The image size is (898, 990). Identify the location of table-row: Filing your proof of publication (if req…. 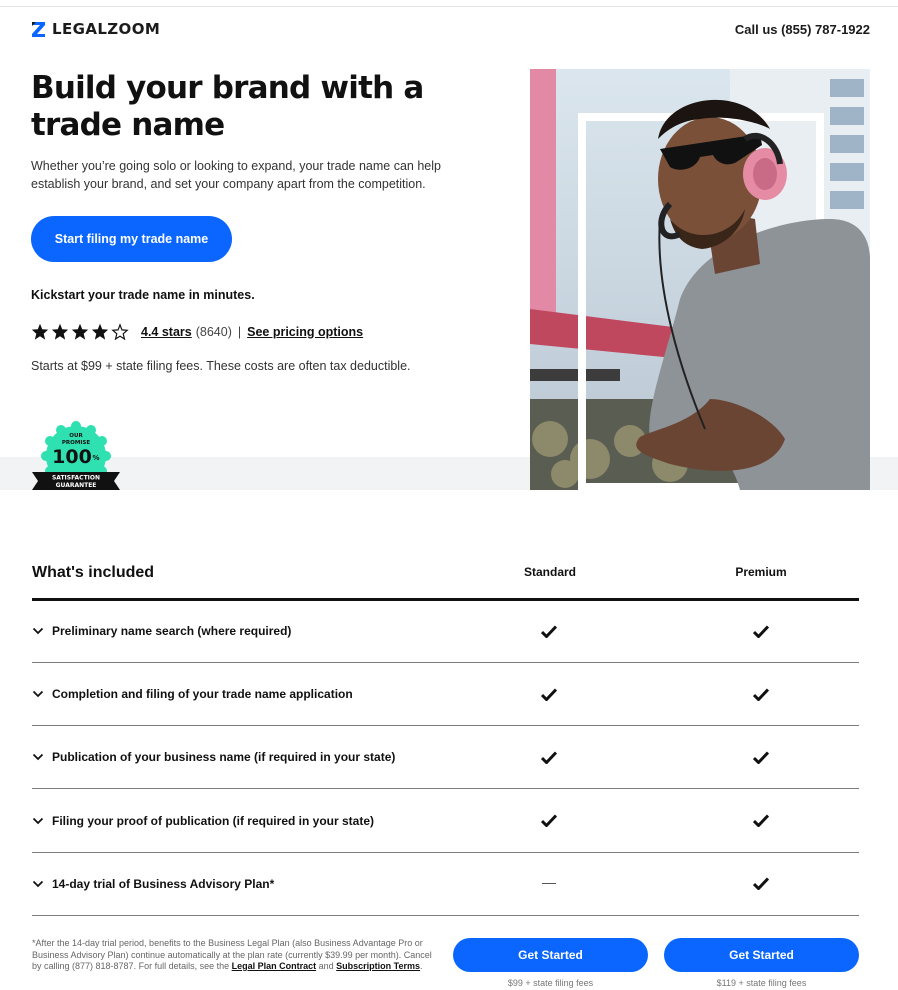
(445, 821).